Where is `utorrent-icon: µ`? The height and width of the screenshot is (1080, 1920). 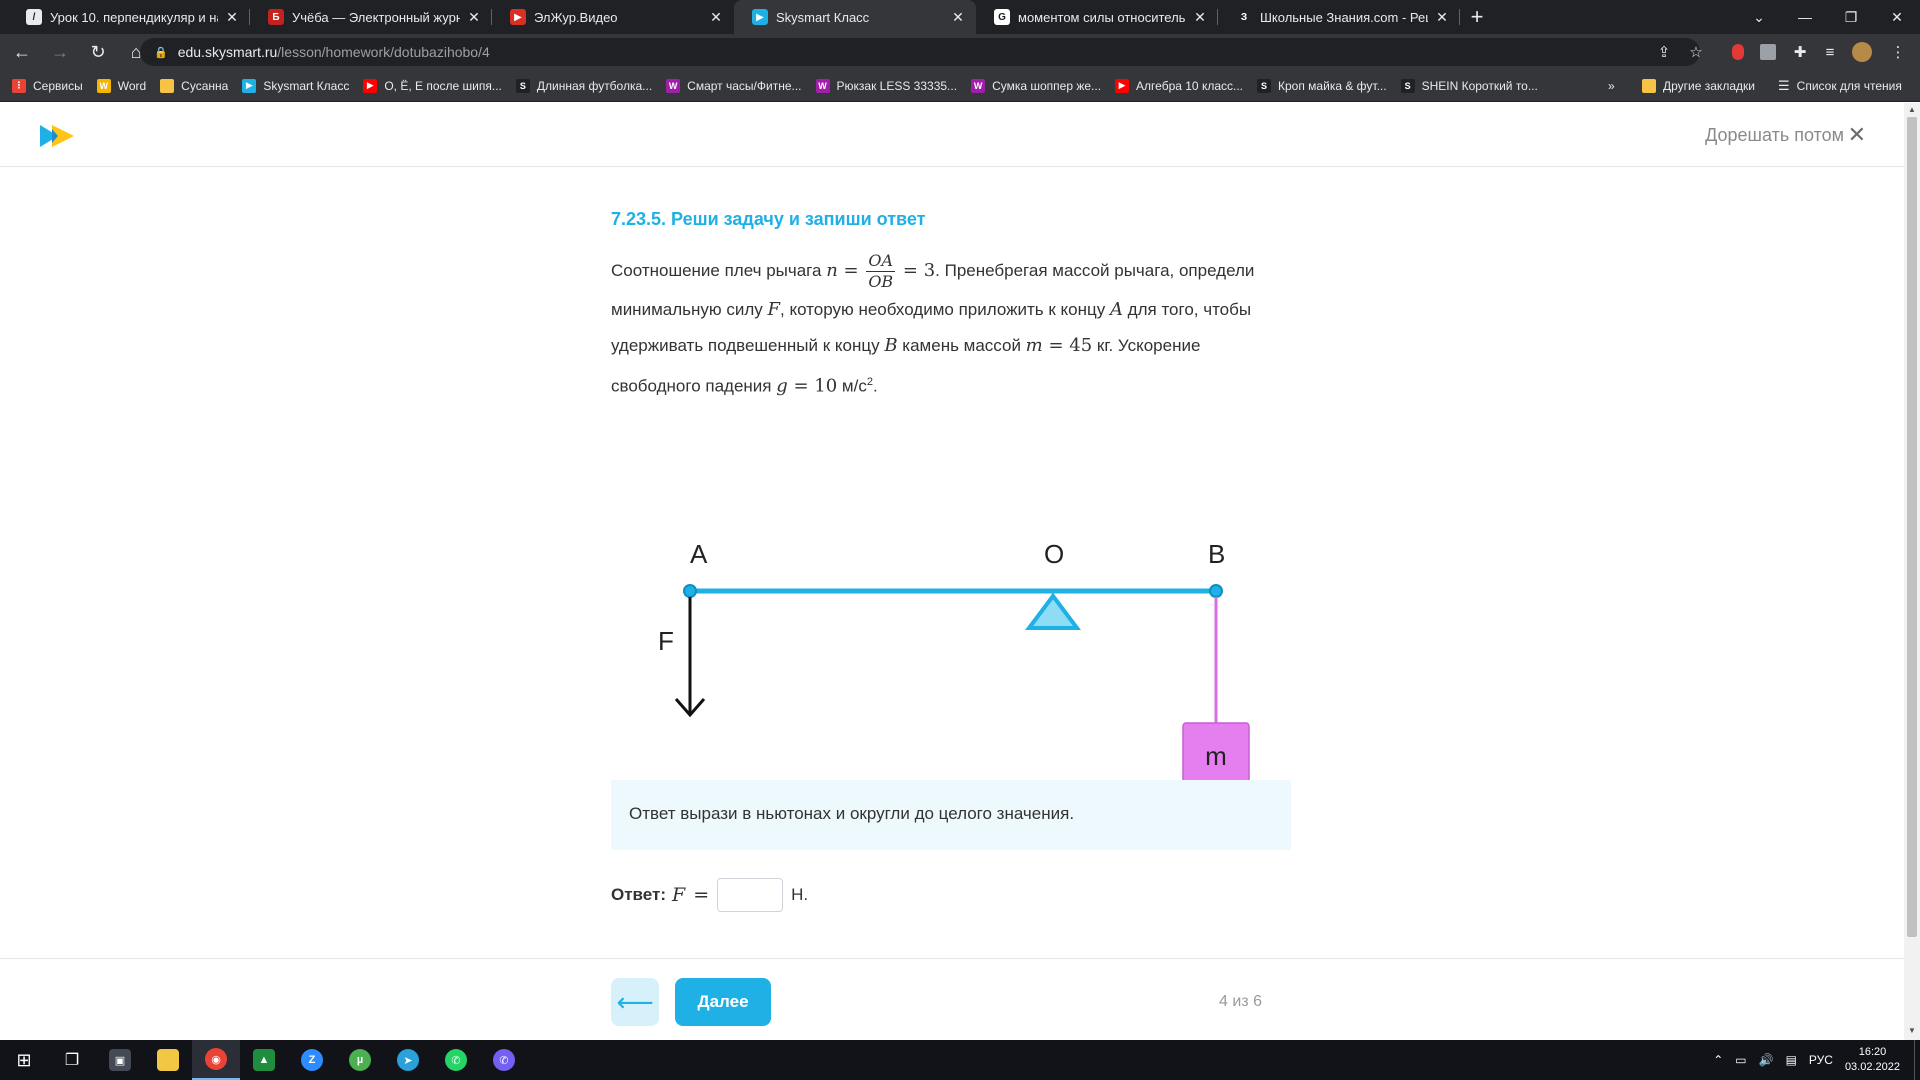
utorrent-icon: µ is located at coordinates (360, 1060).